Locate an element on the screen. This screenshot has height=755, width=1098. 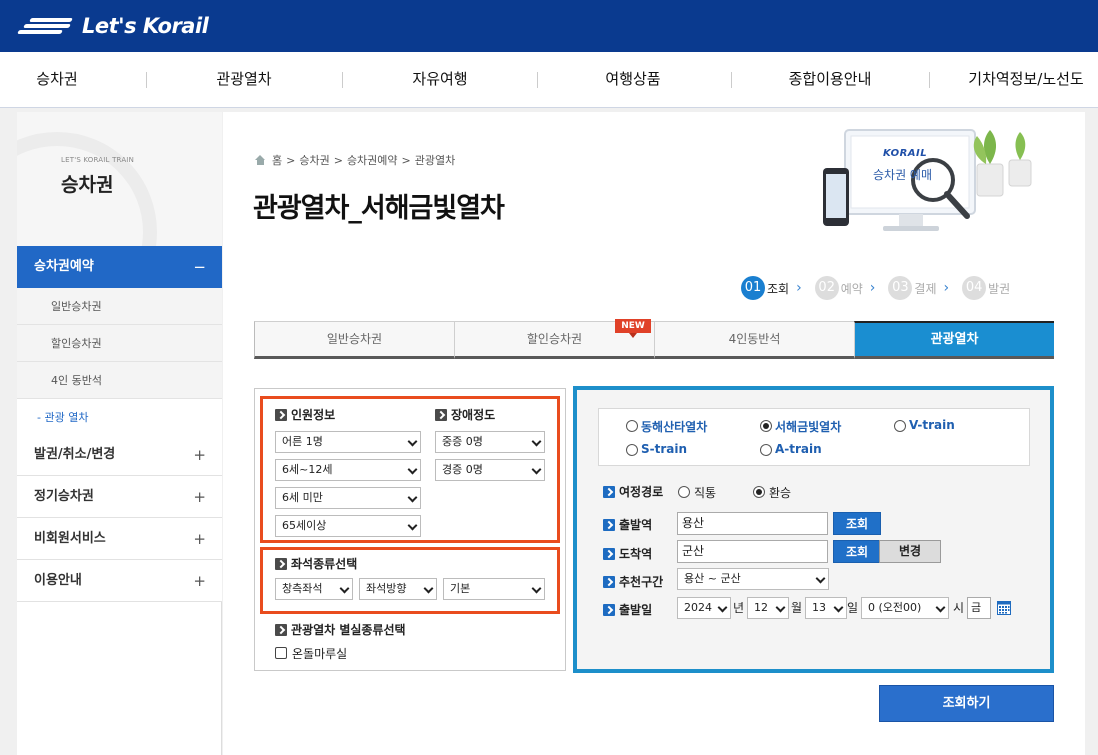
hour-select: 0 (오전00) is located at coordinates (905, 608).